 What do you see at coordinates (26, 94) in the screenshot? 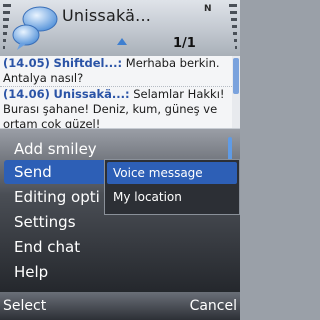
I see `message-time: (14.06)` at bounding box center [26, 94].